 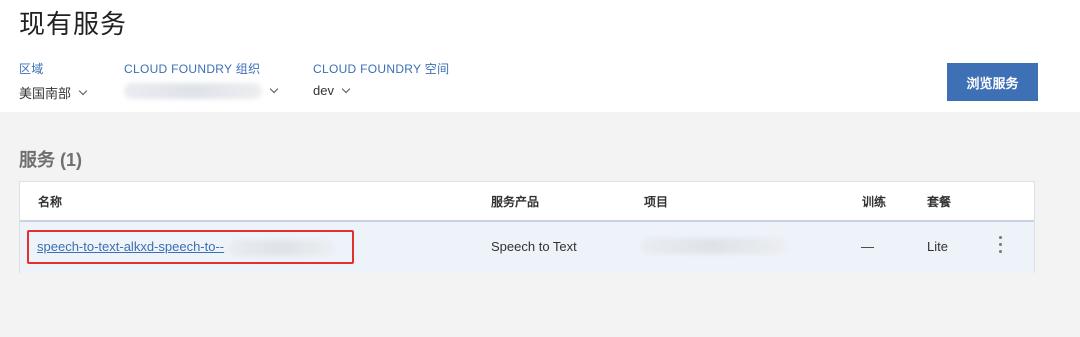 I want to click on region-filter-value: 美国南部, so click(x=45, y=92).